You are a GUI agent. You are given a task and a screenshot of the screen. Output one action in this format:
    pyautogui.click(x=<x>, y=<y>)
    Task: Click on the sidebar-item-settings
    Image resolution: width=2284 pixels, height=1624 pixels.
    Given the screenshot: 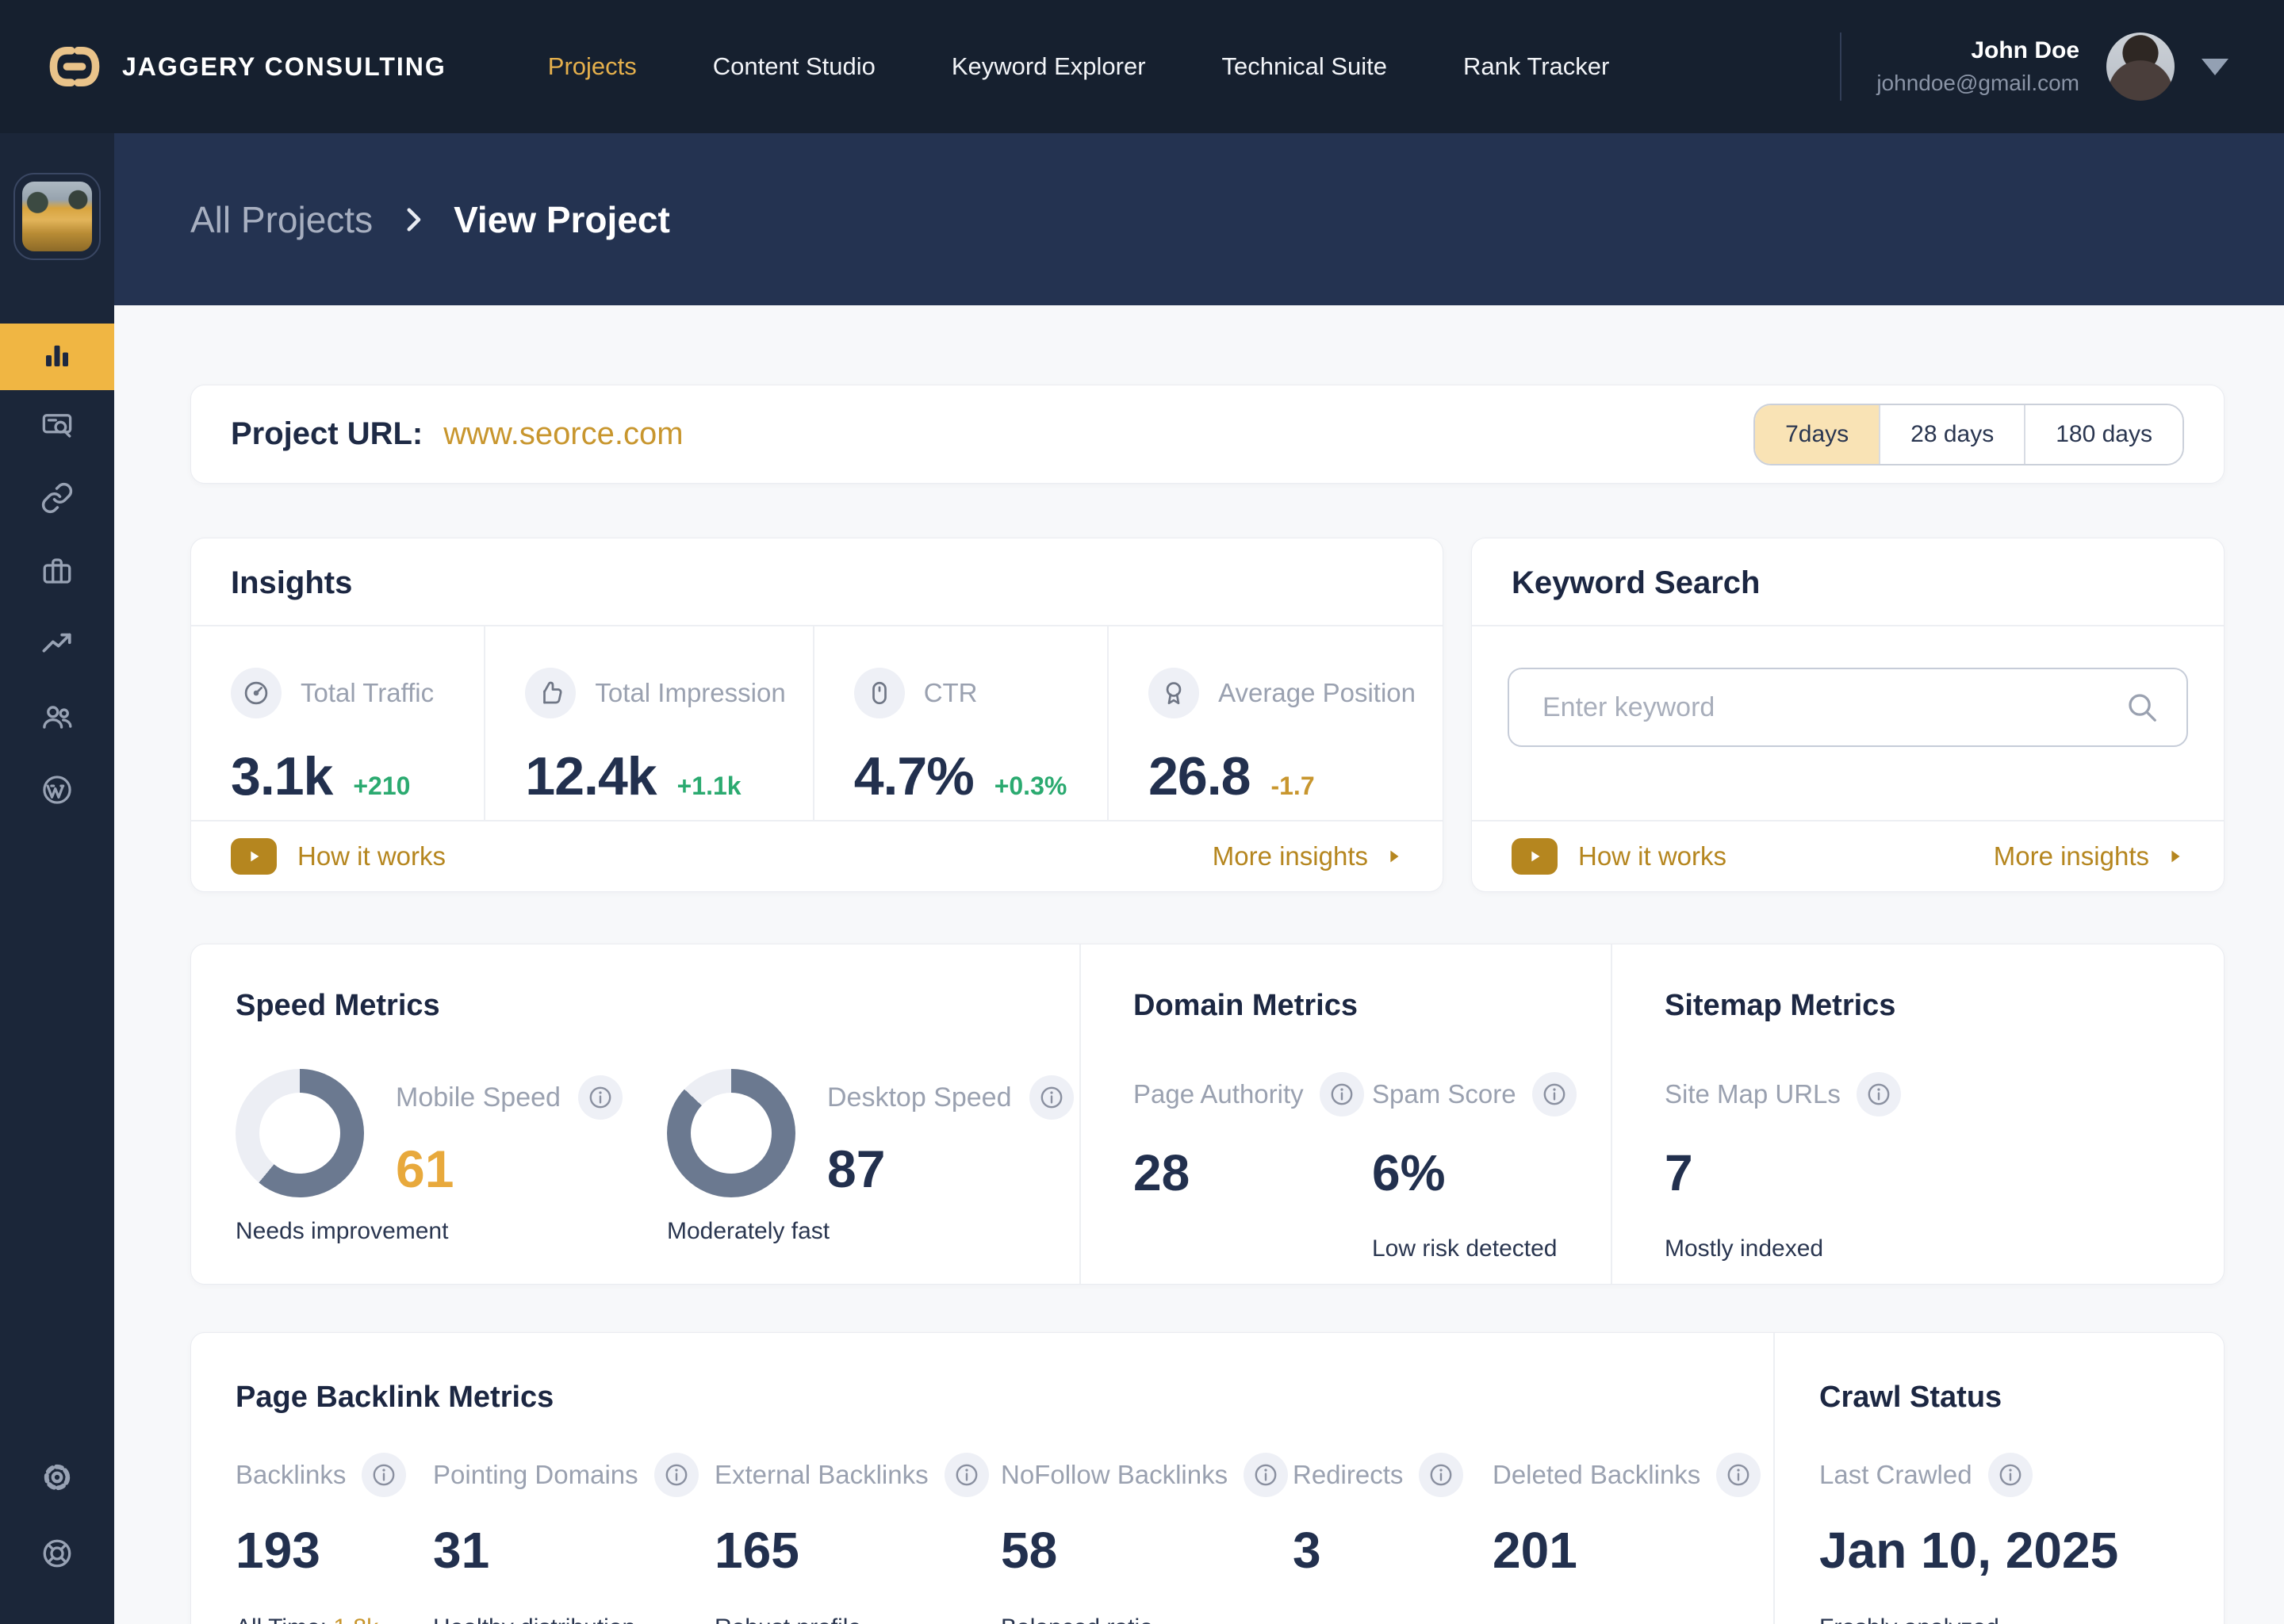 What is the action you would take?
    pyautogui.click(x=57, y=1478)
    